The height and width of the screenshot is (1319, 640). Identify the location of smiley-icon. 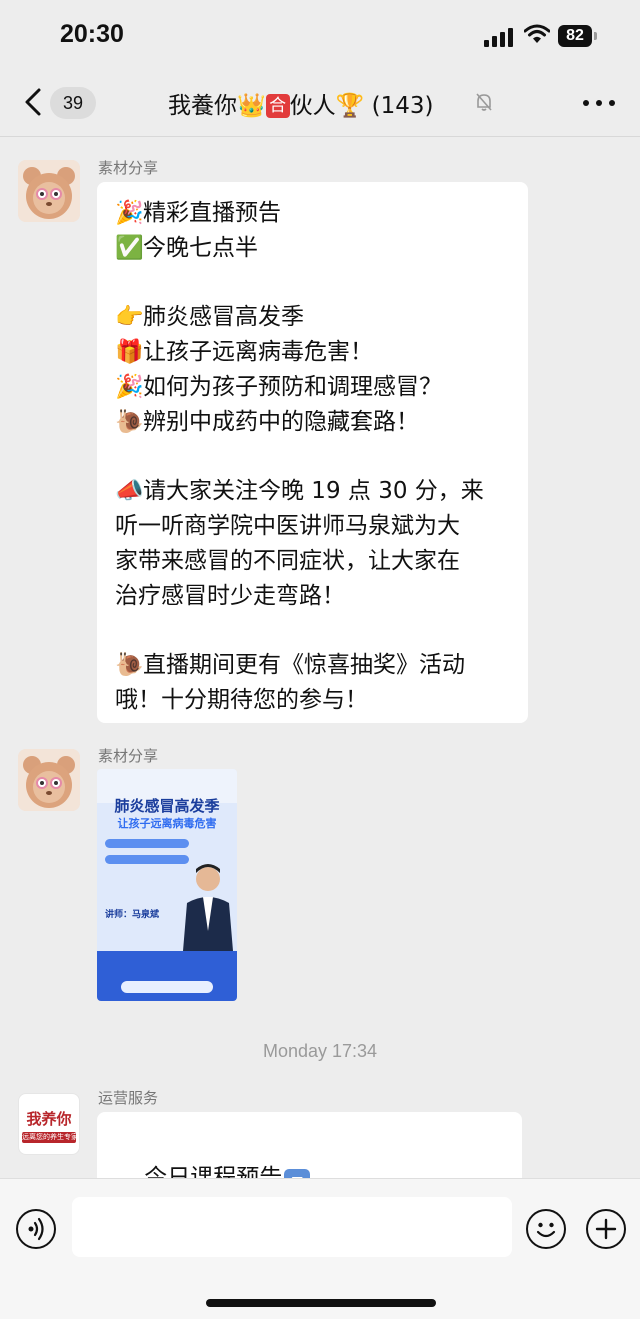
(546, 1230).